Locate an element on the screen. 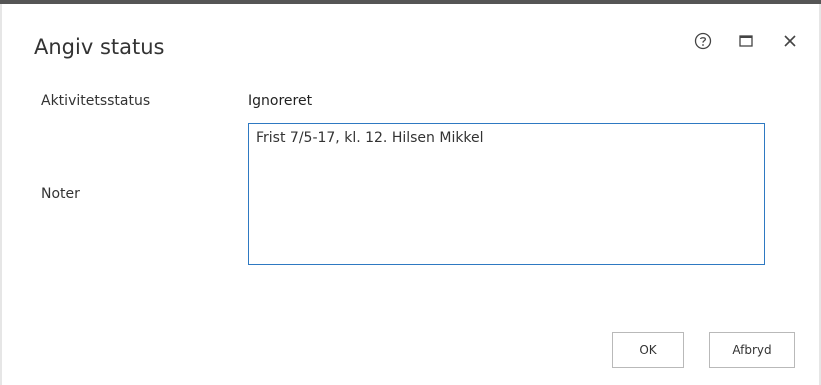  status-value: Ignoreret is located at coordinates (280, 101).